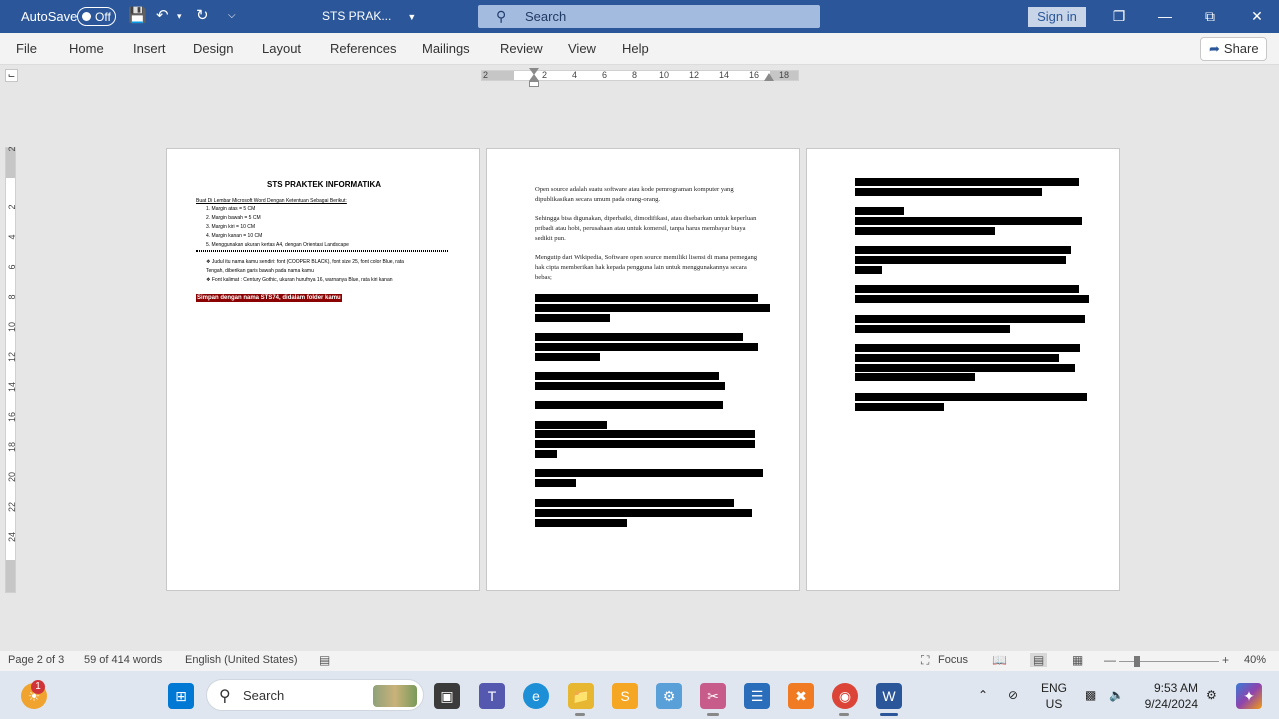 This screenshot has height=719, width=1279. Describe the element at coordinates (582, 48) in the screenshot. I see `tab-view: View` at that location.